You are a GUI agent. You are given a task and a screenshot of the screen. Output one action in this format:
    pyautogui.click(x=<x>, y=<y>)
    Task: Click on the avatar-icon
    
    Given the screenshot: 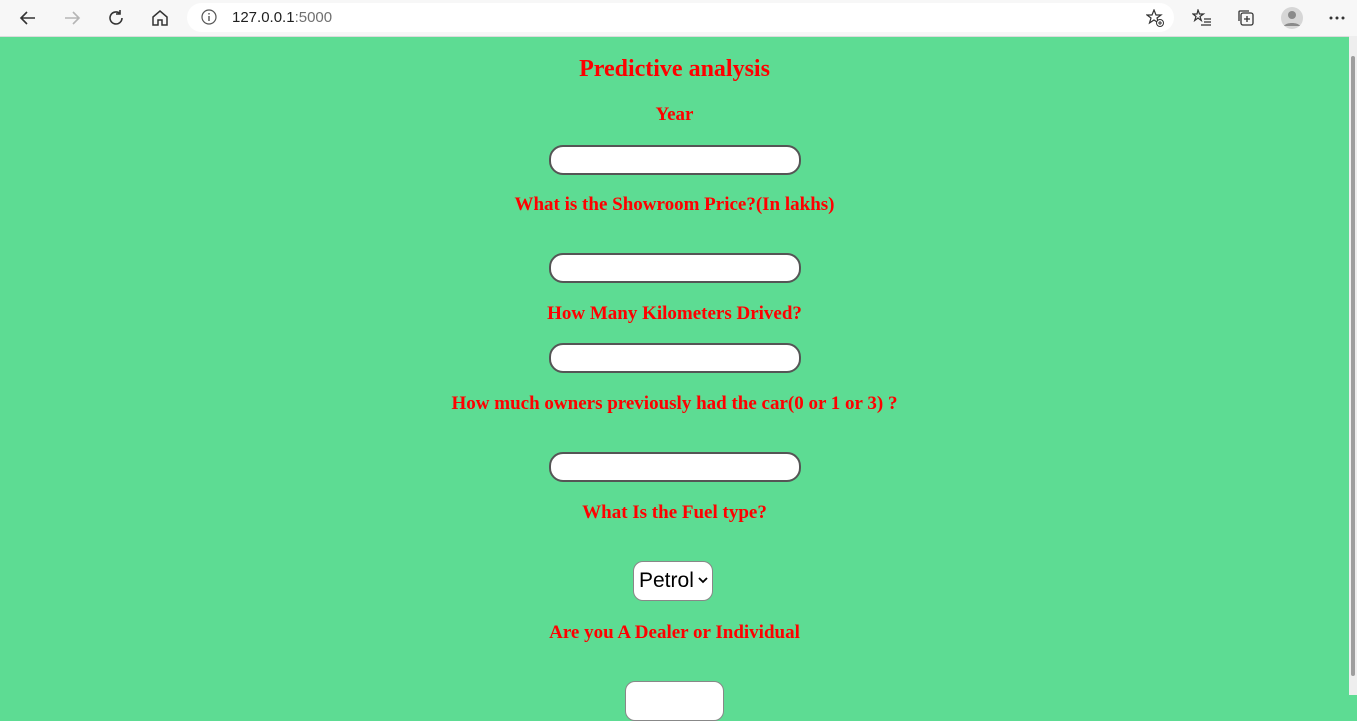 What is the action you would take?
    pyautogui.click(x=1292, y=18)
    